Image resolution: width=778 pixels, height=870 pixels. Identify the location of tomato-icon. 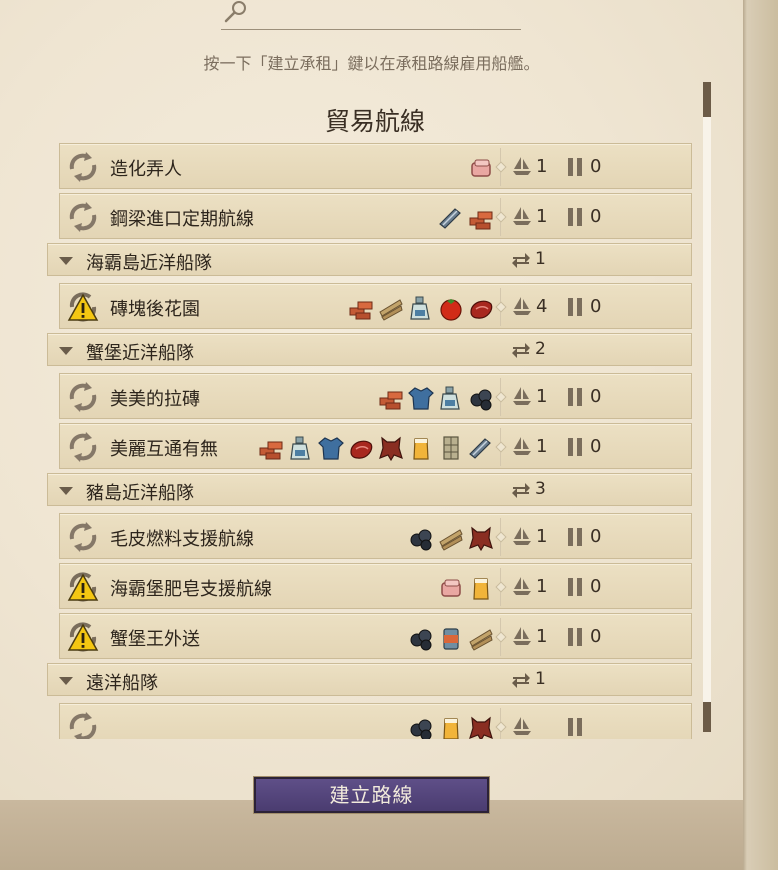
(451, 310).